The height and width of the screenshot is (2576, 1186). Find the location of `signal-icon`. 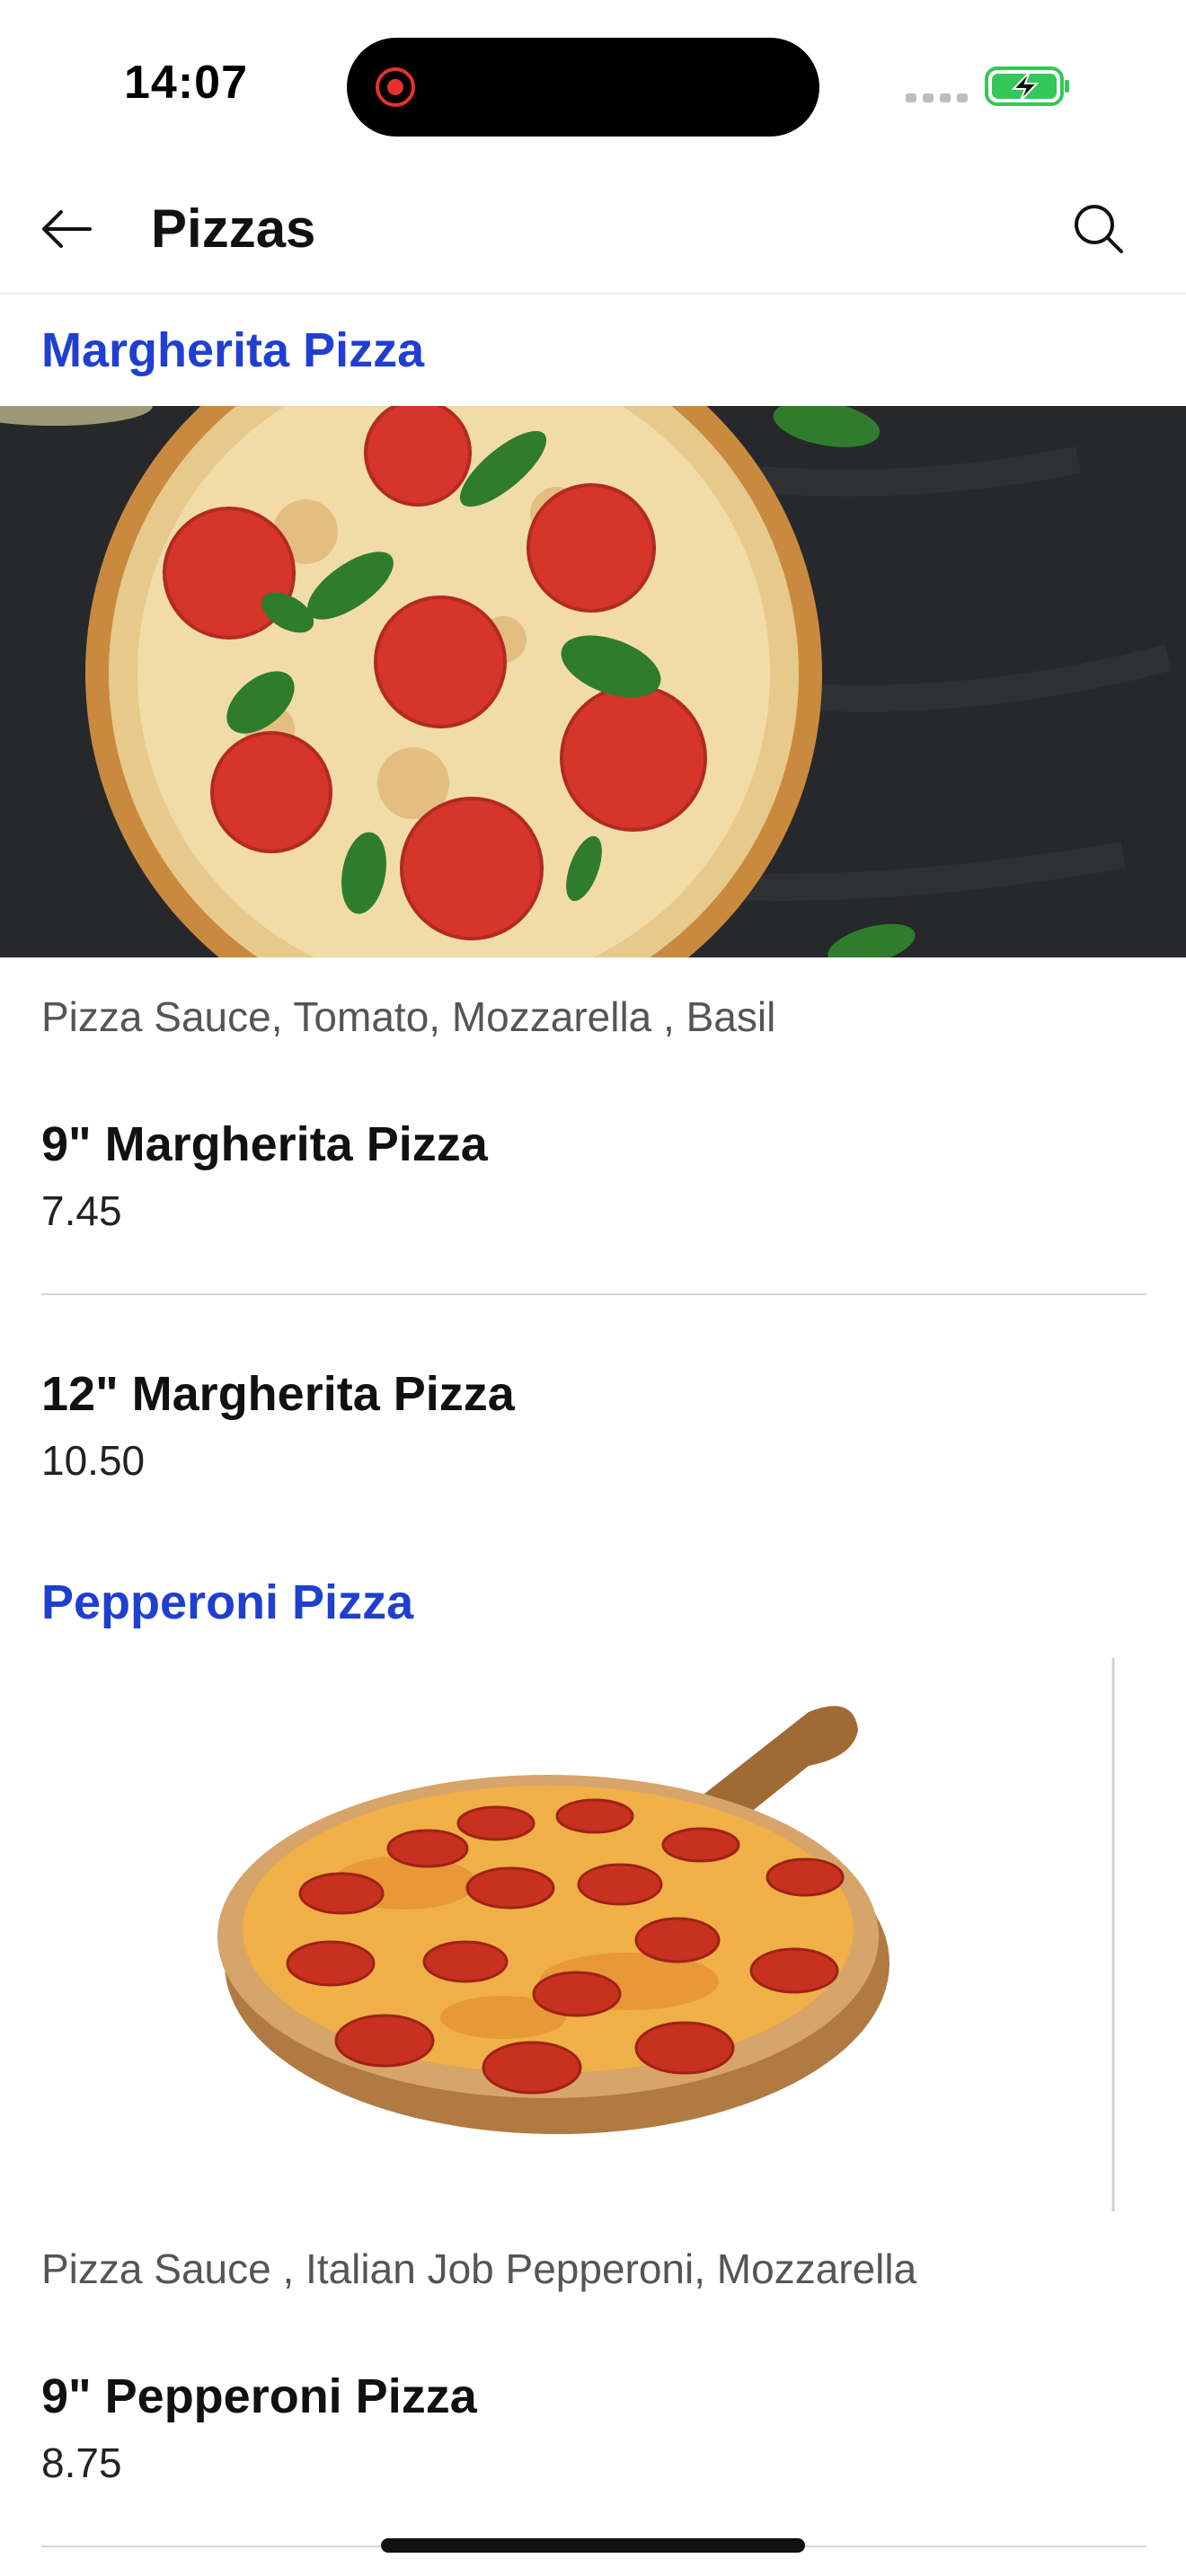

signal-icon is located at coordinates (937, 97).